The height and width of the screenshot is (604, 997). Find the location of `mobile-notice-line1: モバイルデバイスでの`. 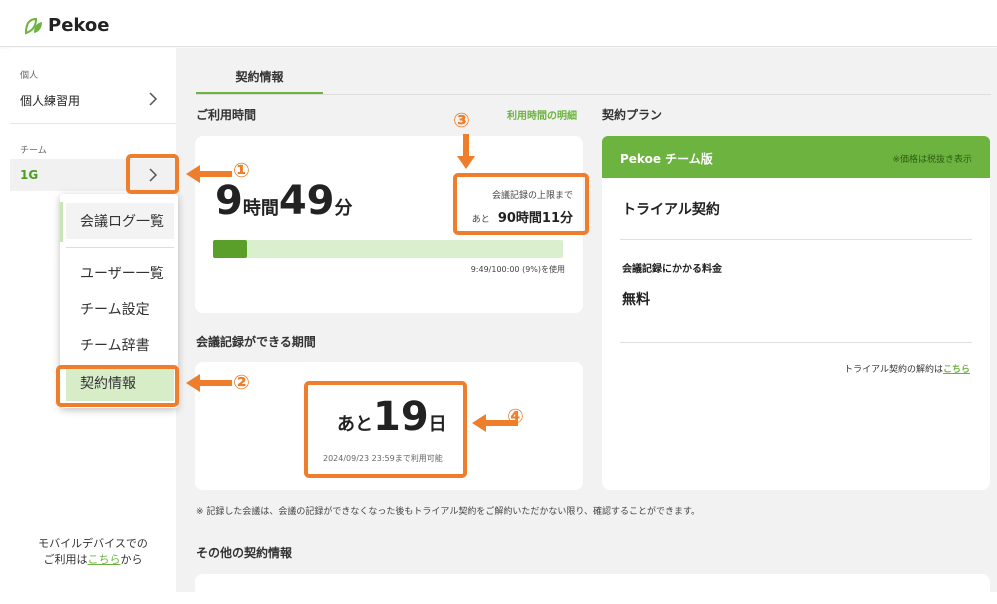

mobile-notice-line1: モバイルデバイスでの is located at coordinates (93, 543).